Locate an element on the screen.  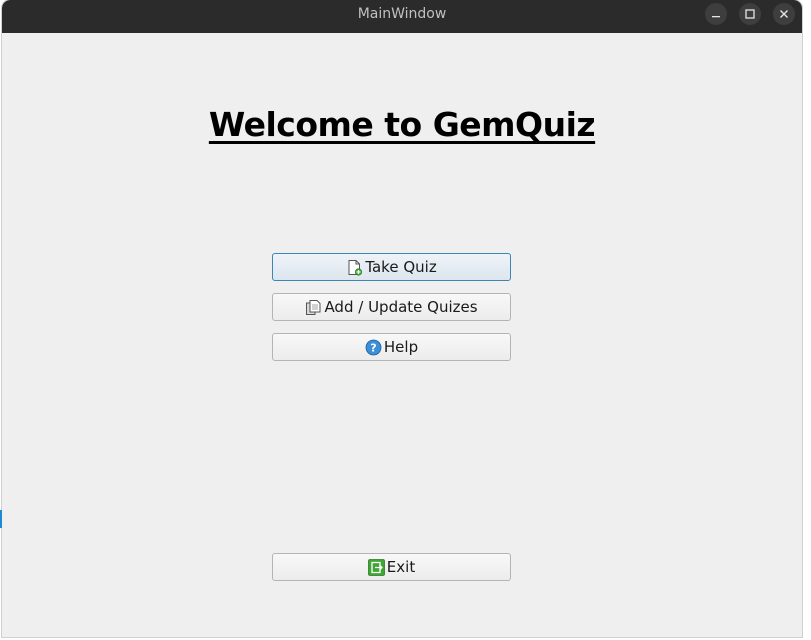
window-title: MainWindow is located at coordinates (402, 14).